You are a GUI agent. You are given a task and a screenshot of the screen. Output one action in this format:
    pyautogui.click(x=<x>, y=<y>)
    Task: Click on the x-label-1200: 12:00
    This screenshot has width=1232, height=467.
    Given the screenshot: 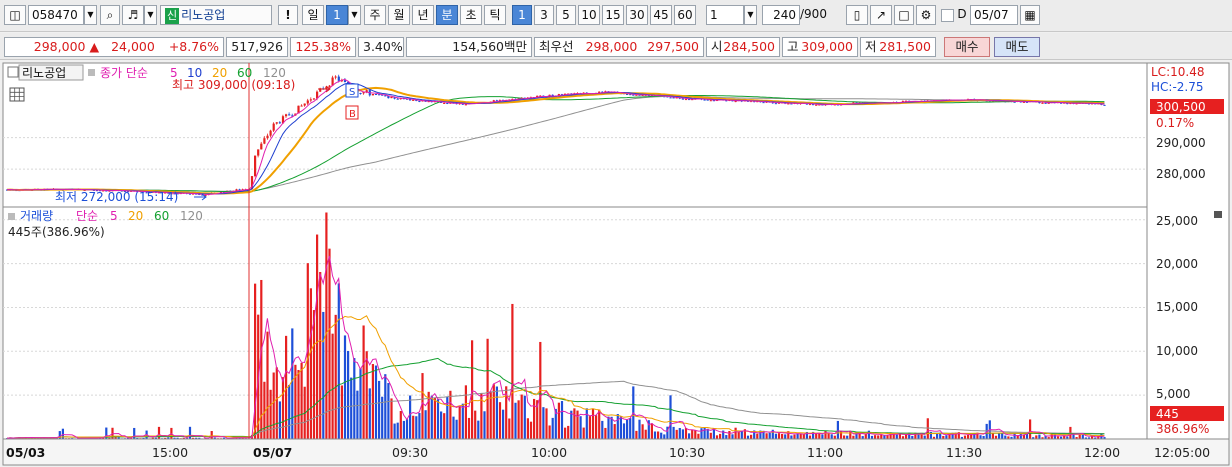 What is the action you would take?
    pyautogui.click(x=1102, y=452)
    